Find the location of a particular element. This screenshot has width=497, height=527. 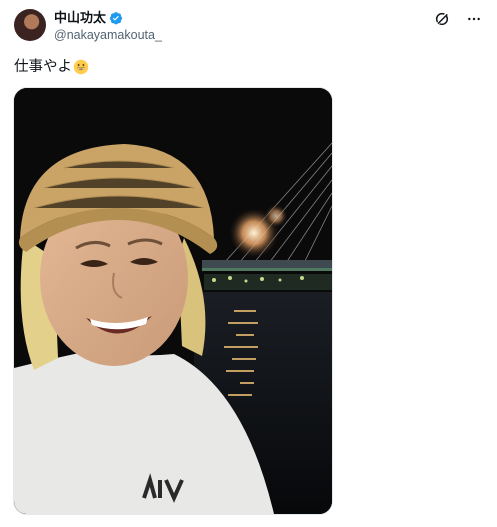

more-options-icon is located at coordinates (474, 19).